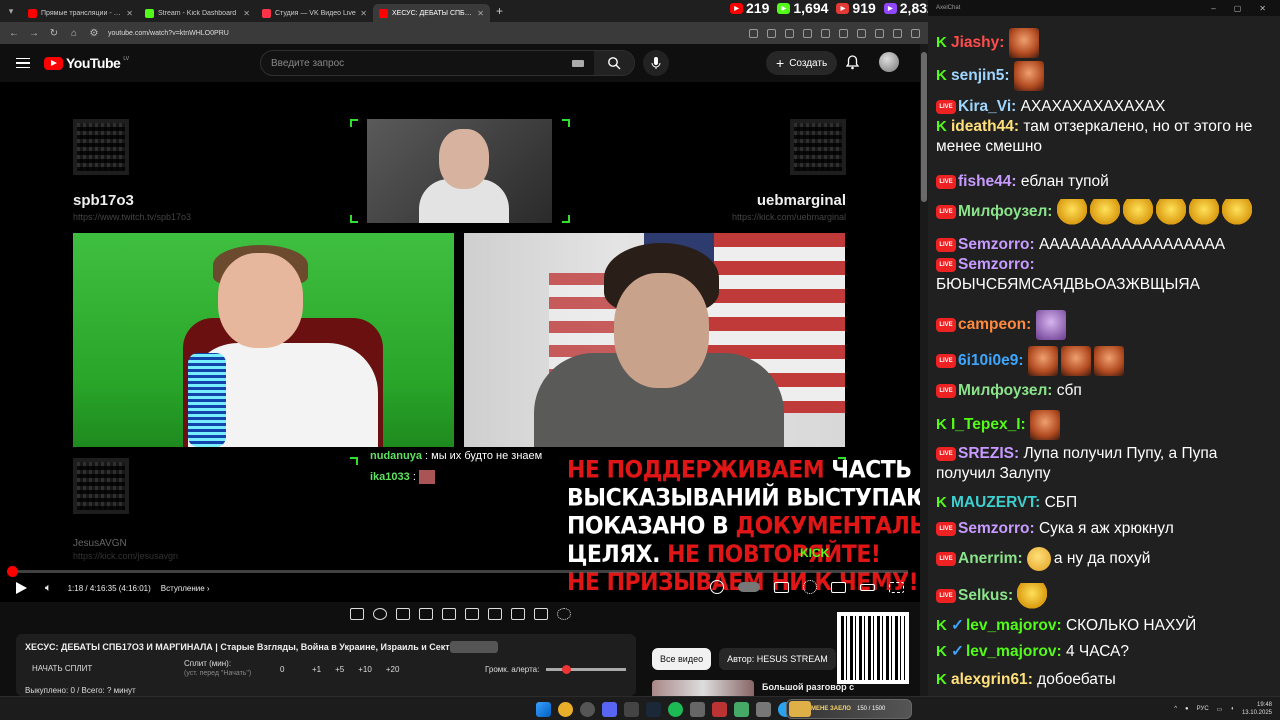 This screenshot has width=1280, height=720. Describe the element at coordinates (1220, 709) in the screenshot. I see `network-icon: ▭` at that location.